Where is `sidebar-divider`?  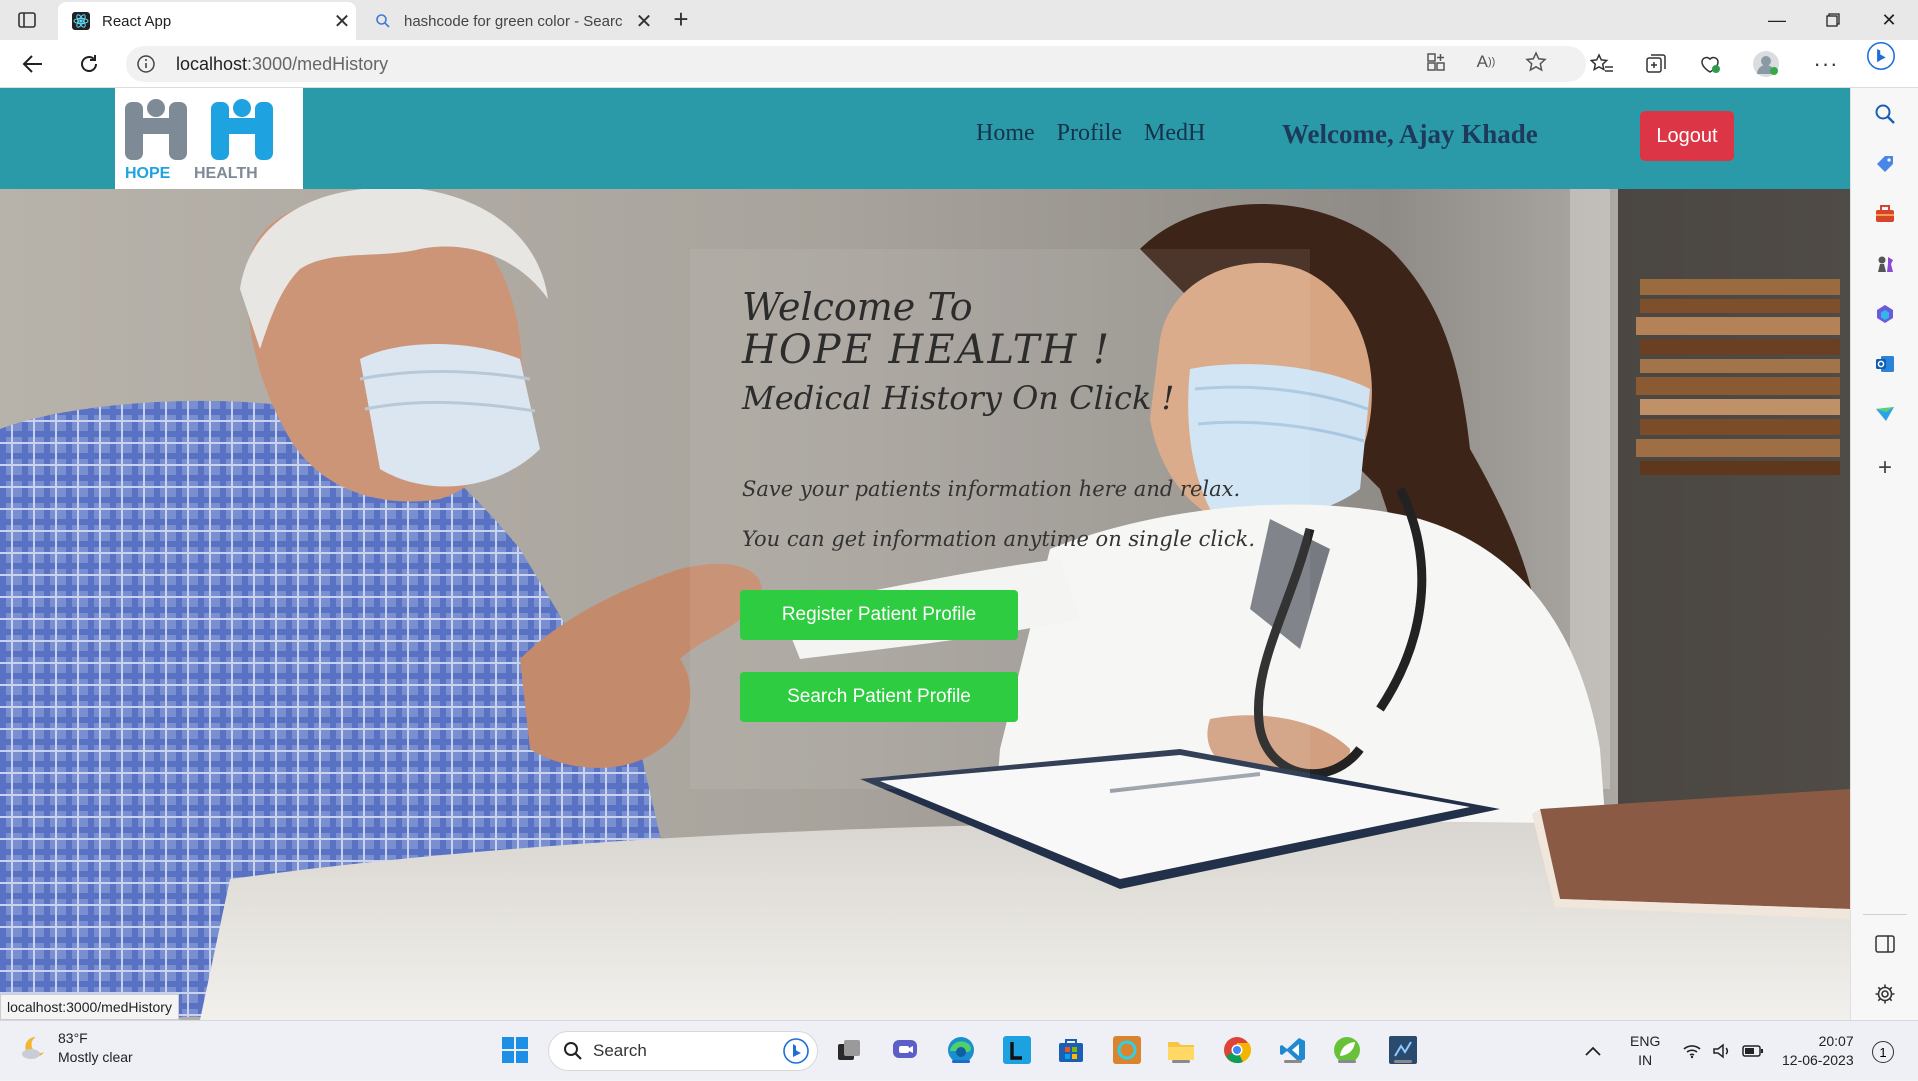 sidebar-divider is located at coordinates (1885, 914).